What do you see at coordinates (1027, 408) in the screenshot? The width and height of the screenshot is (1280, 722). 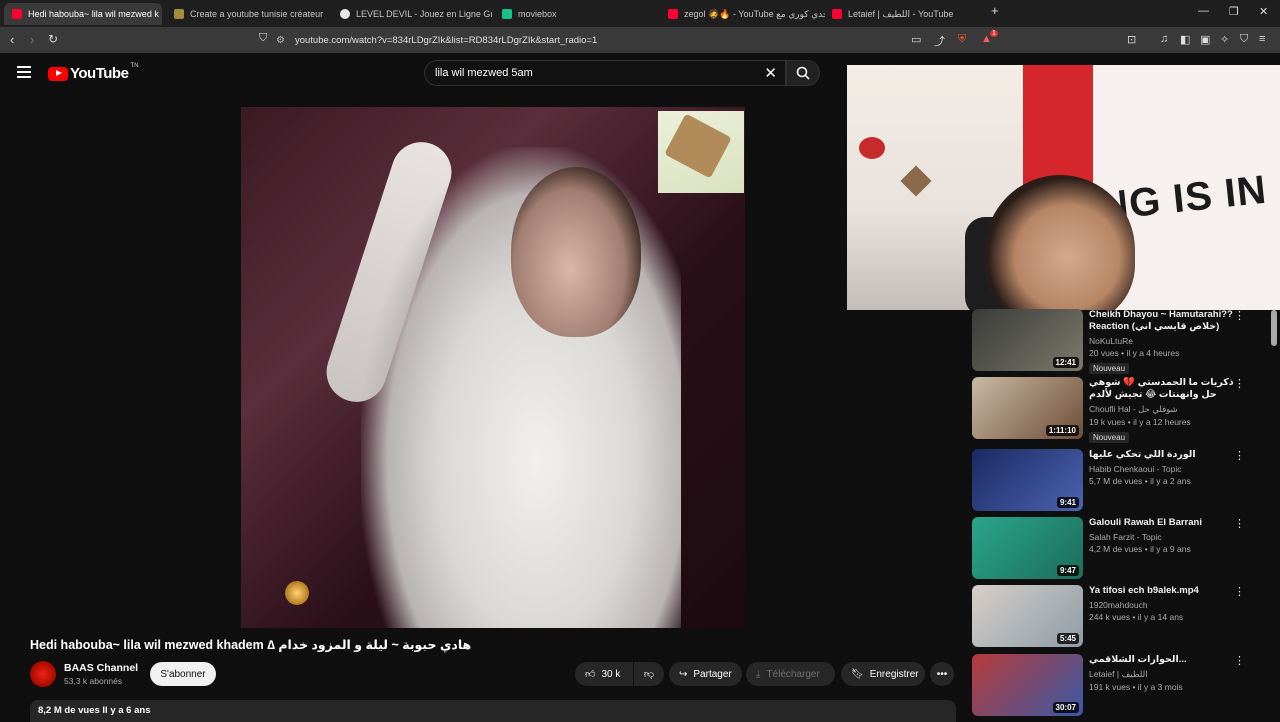 I see `video-thumbnail: 1:11:10` at bounding box center [1027, 408].